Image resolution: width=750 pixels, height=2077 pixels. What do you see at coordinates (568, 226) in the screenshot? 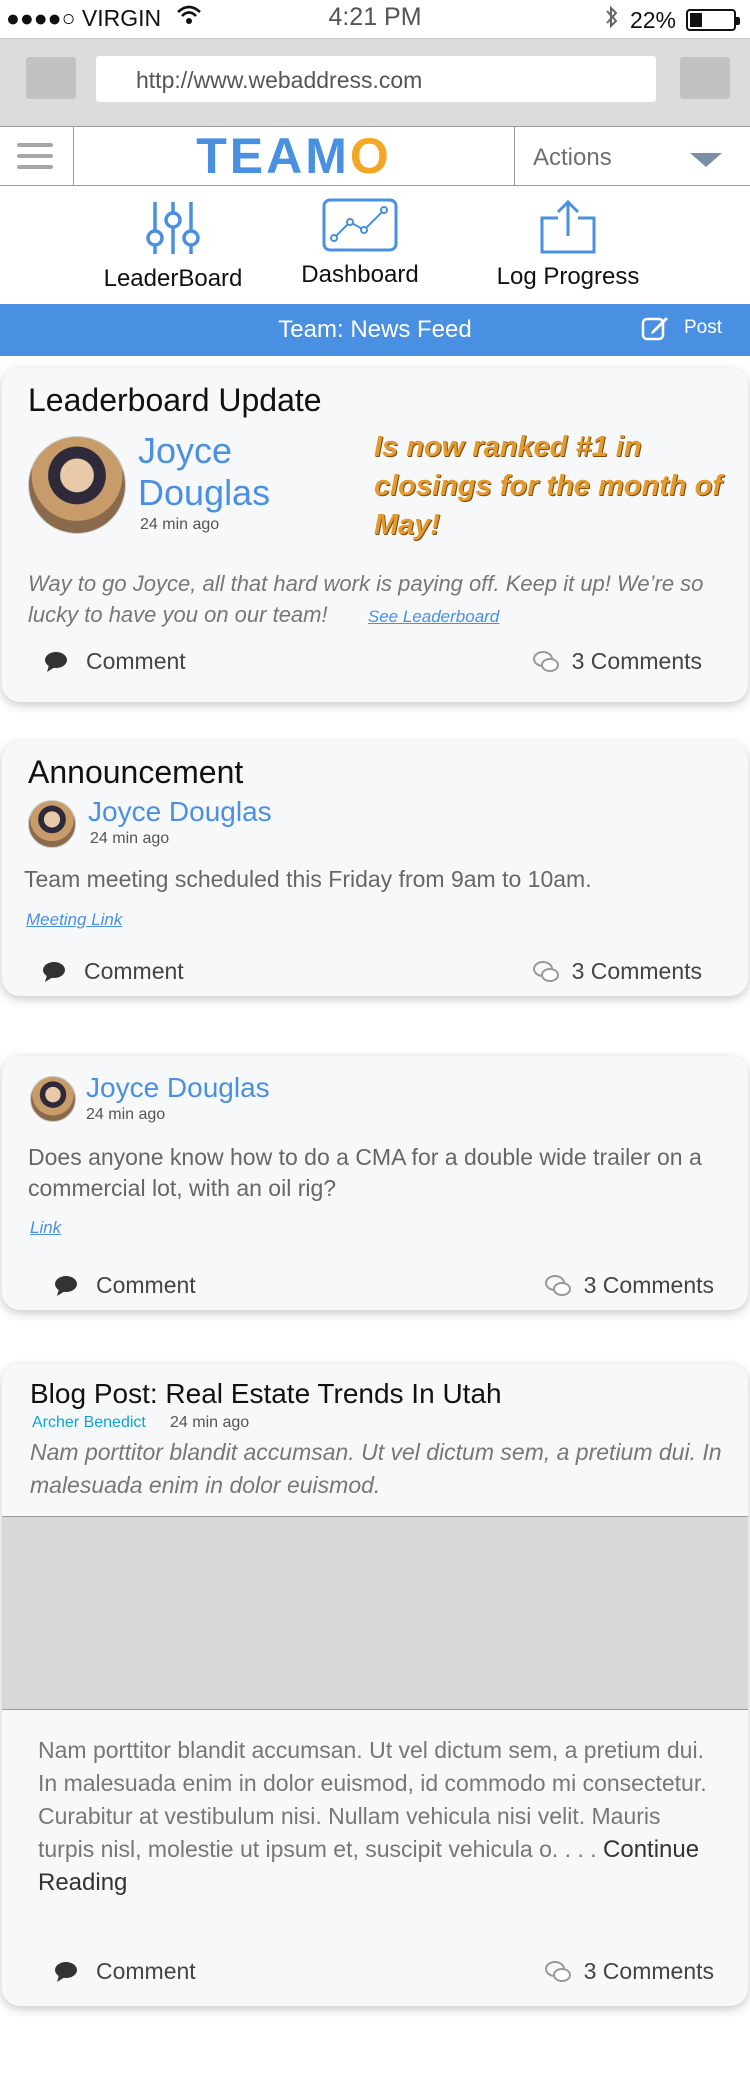
I see `share-upload-icon` at bounding box center [568, 226].